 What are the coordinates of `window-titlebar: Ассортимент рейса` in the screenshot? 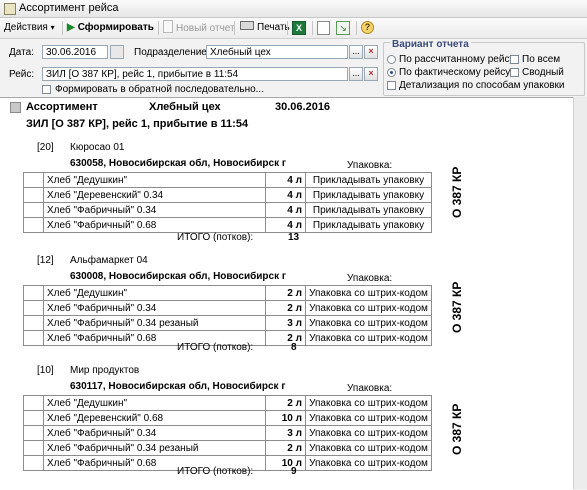 It's located at (293, 9).